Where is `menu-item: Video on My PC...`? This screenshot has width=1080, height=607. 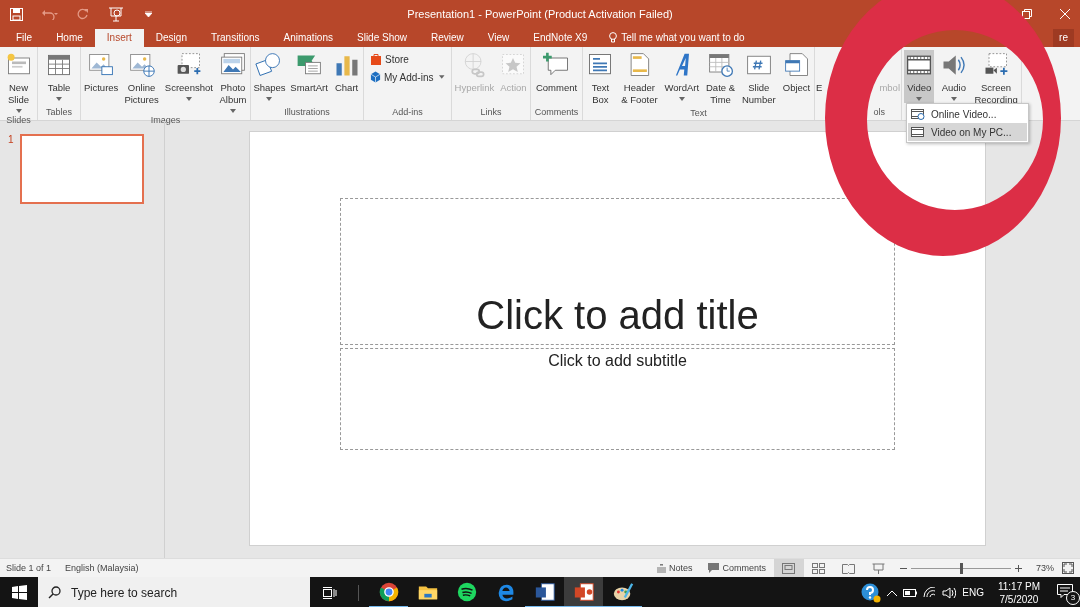
menu-item: Video on My PC... is located at coordinates (967, 132).